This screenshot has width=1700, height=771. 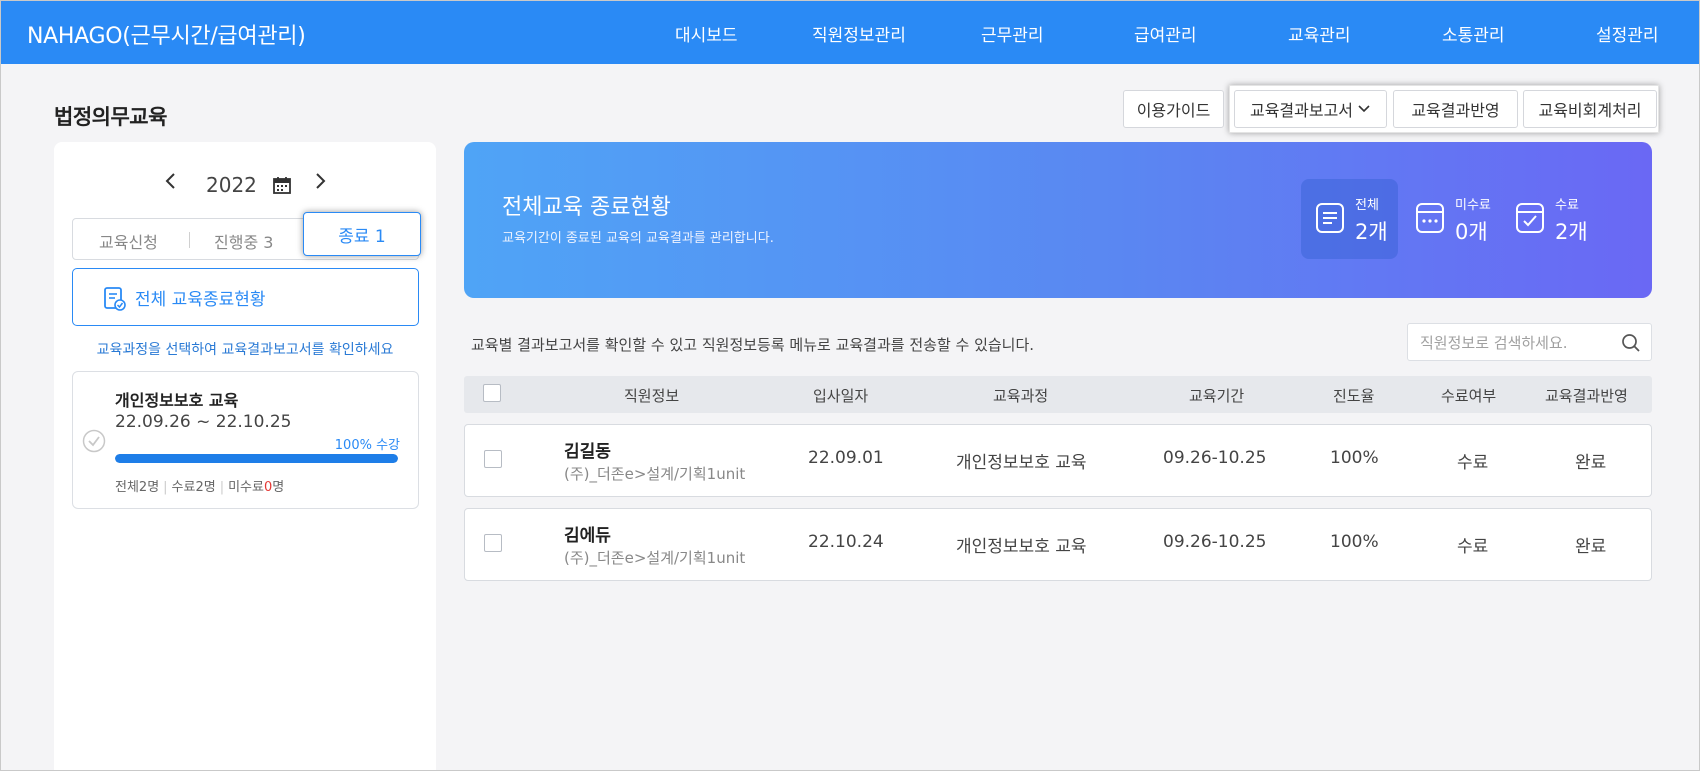 I want to click on course-progress-fill, so click(x=256, y=458).